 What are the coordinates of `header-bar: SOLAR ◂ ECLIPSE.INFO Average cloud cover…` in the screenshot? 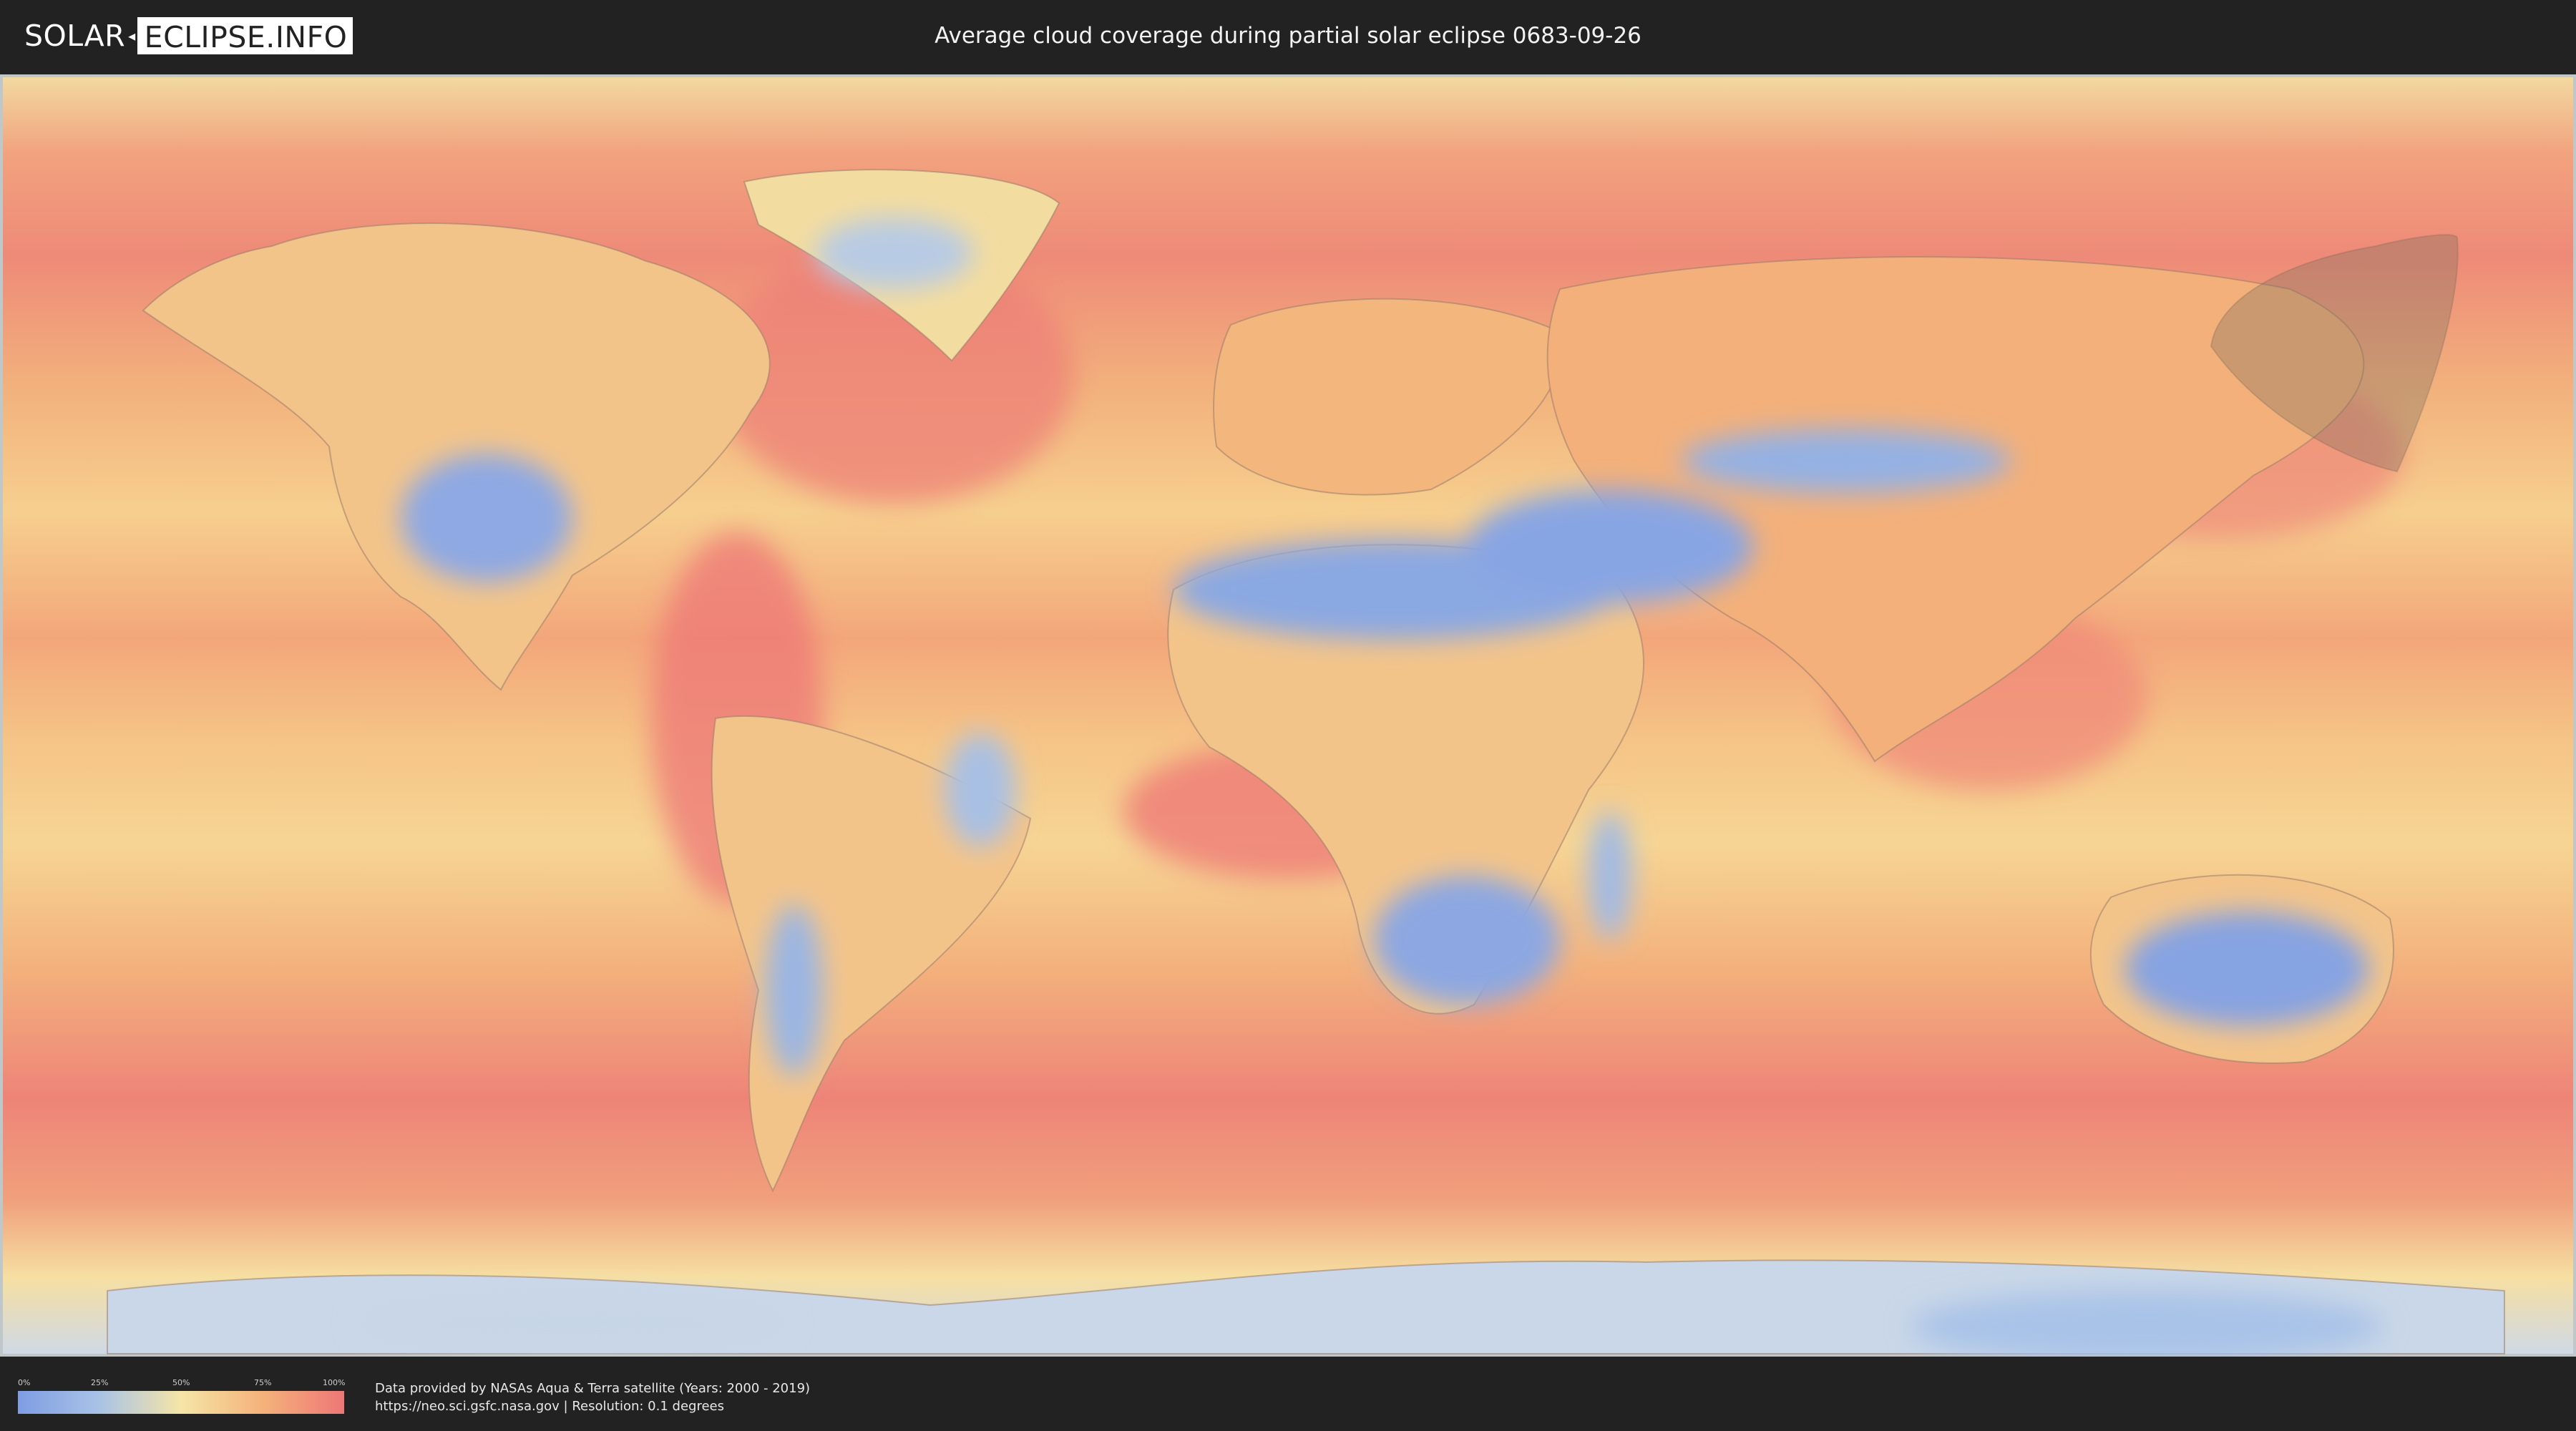 It's located at (1288, 36).